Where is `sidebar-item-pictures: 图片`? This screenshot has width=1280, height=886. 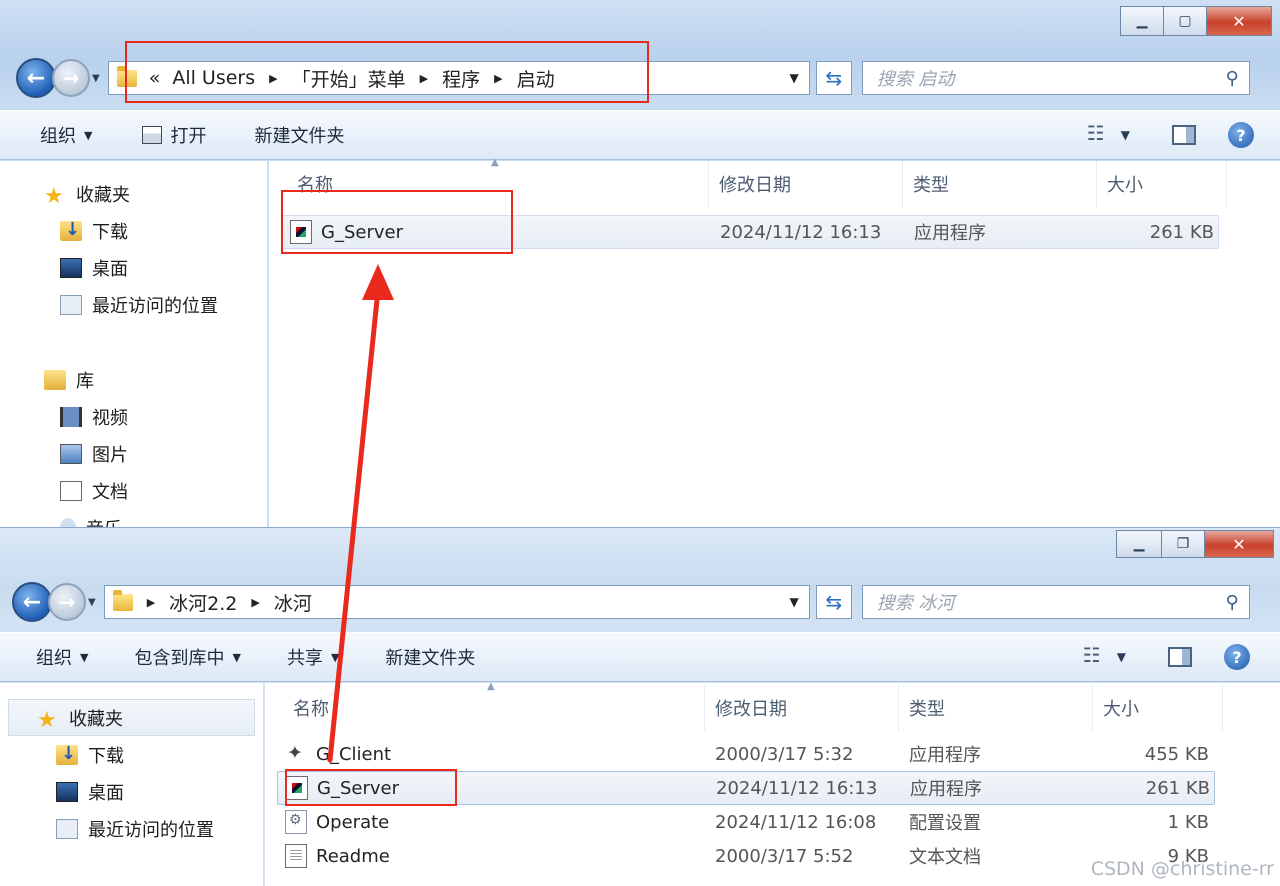
sidebar-item-pictures: 图片 is located at coordinates (133, 453).